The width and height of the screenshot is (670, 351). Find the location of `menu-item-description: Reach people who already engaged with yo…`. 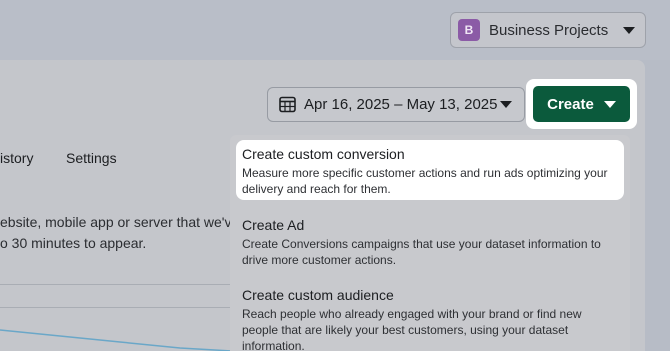

menu-item-description: Reach people who already engaged with yo… is located at coordinates (412, 329).